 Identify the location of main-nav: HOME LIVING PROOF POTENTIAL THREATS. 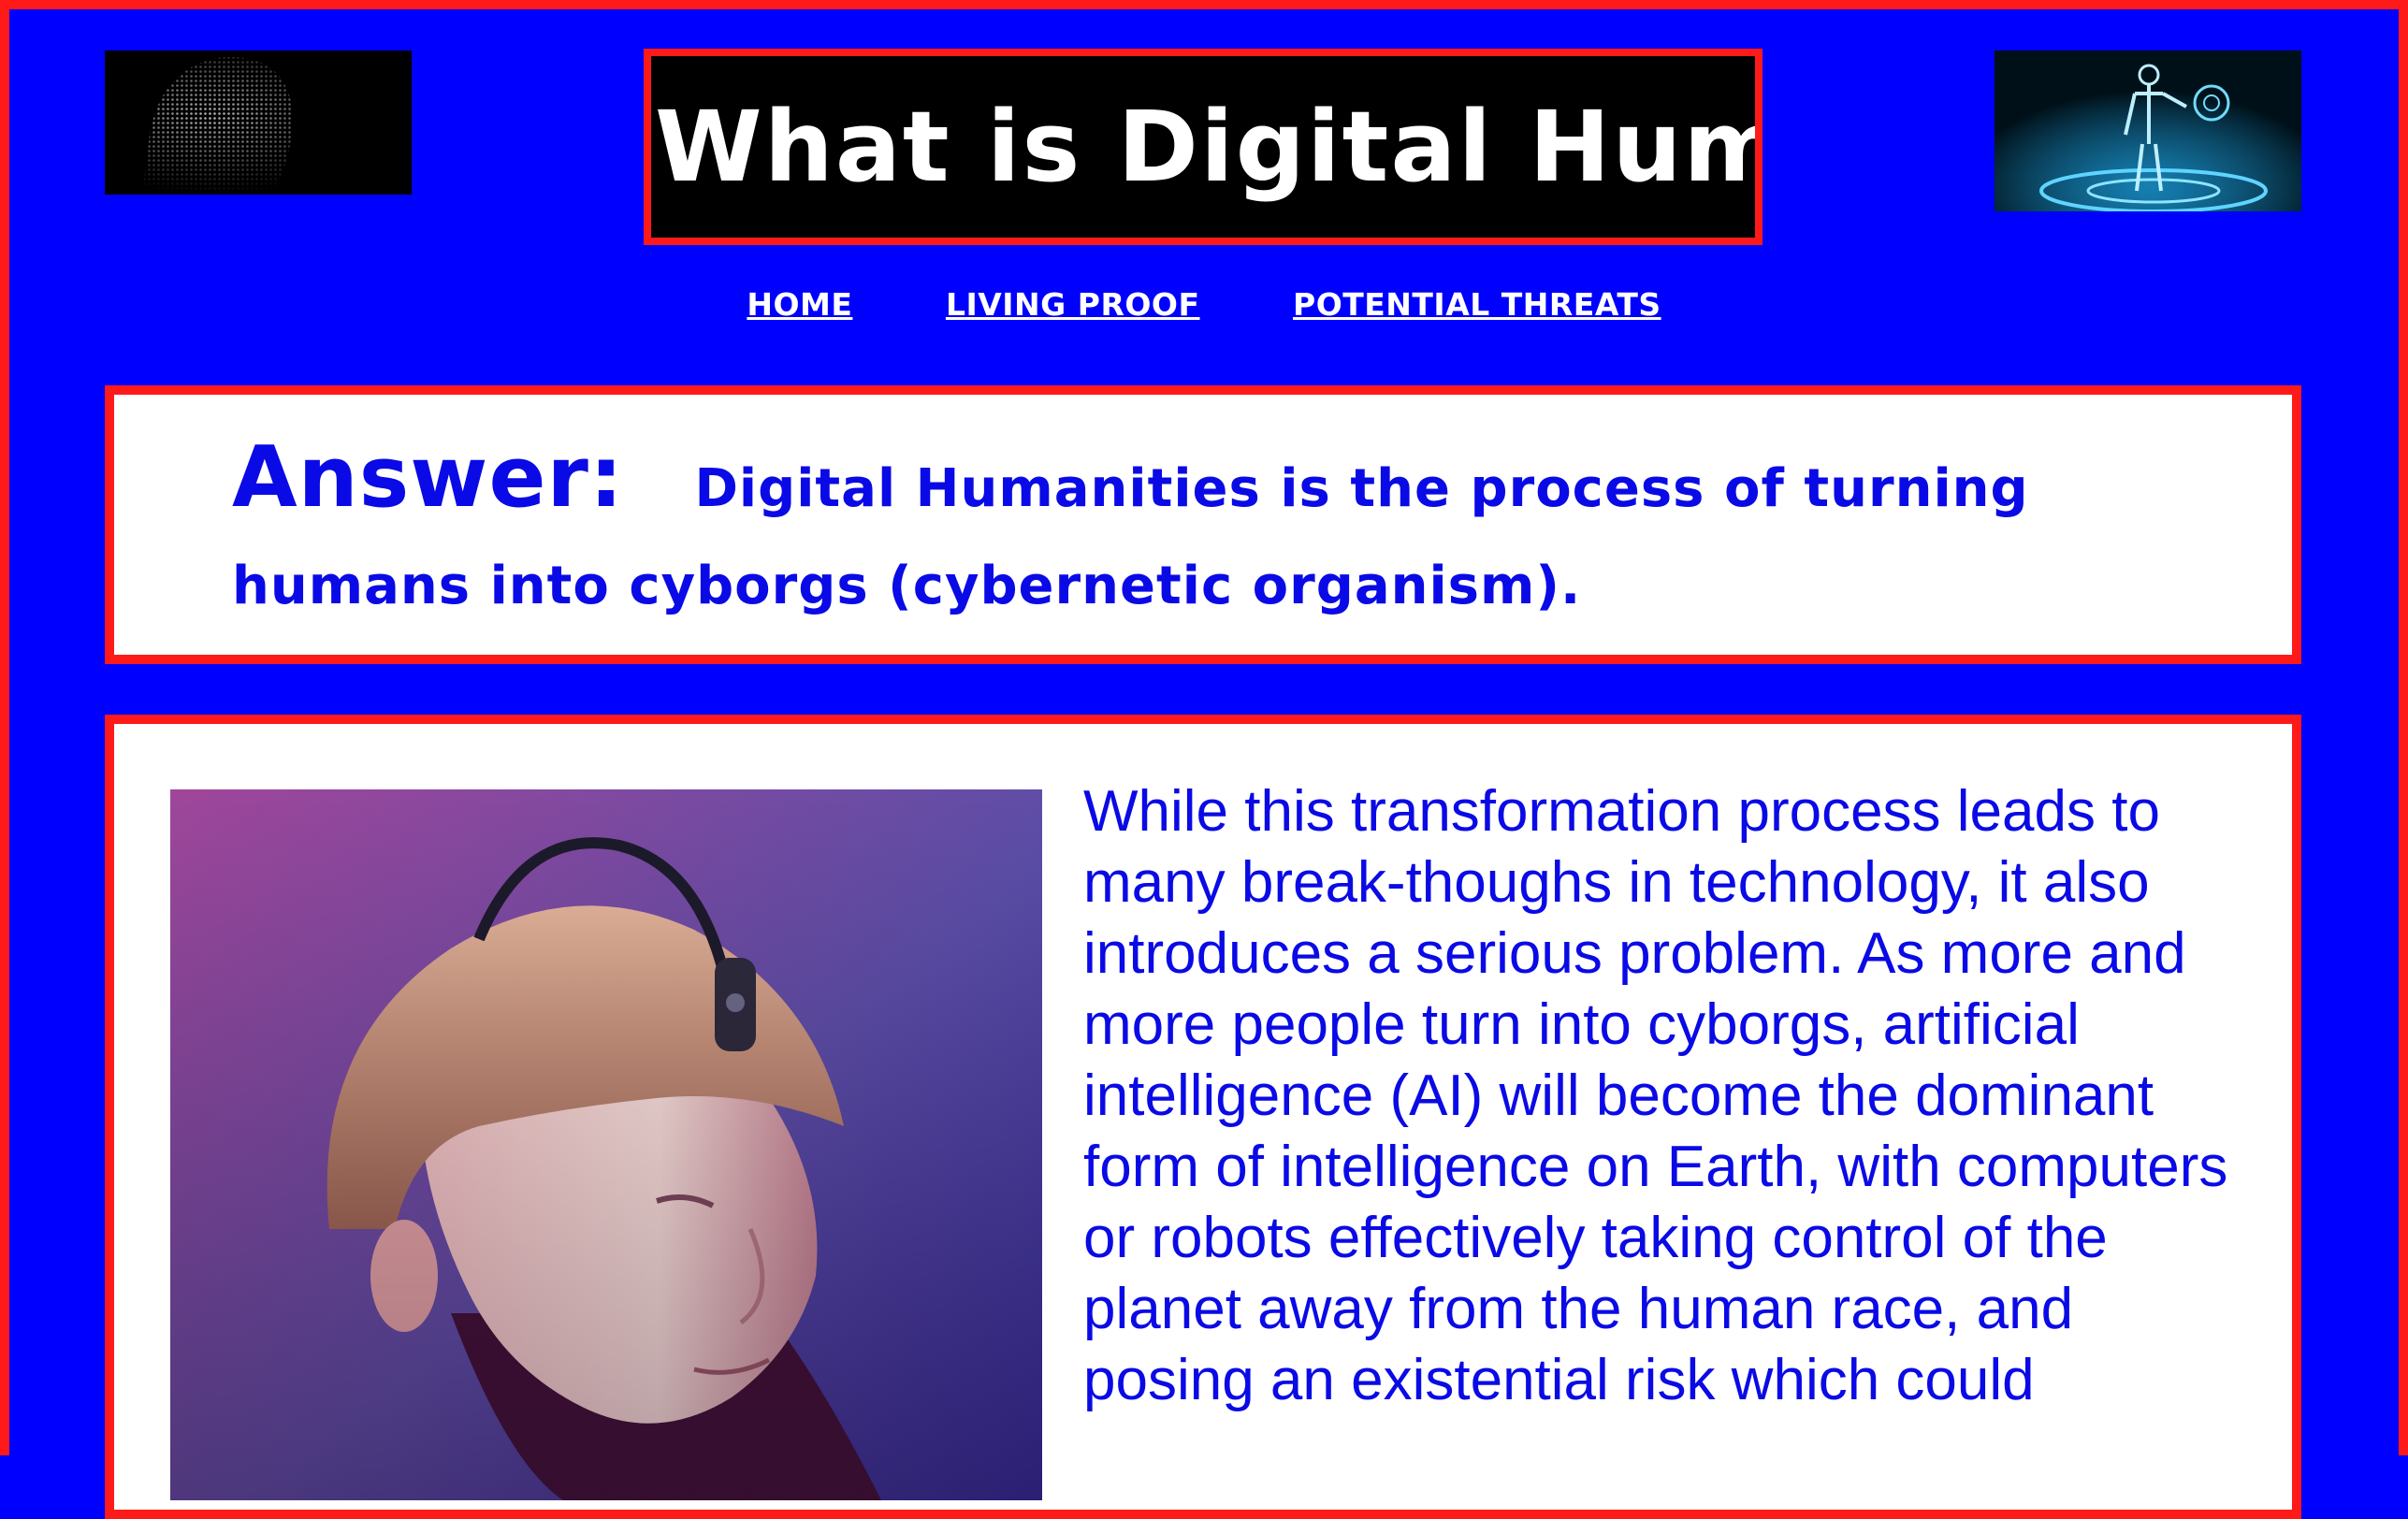
(1204, 304).